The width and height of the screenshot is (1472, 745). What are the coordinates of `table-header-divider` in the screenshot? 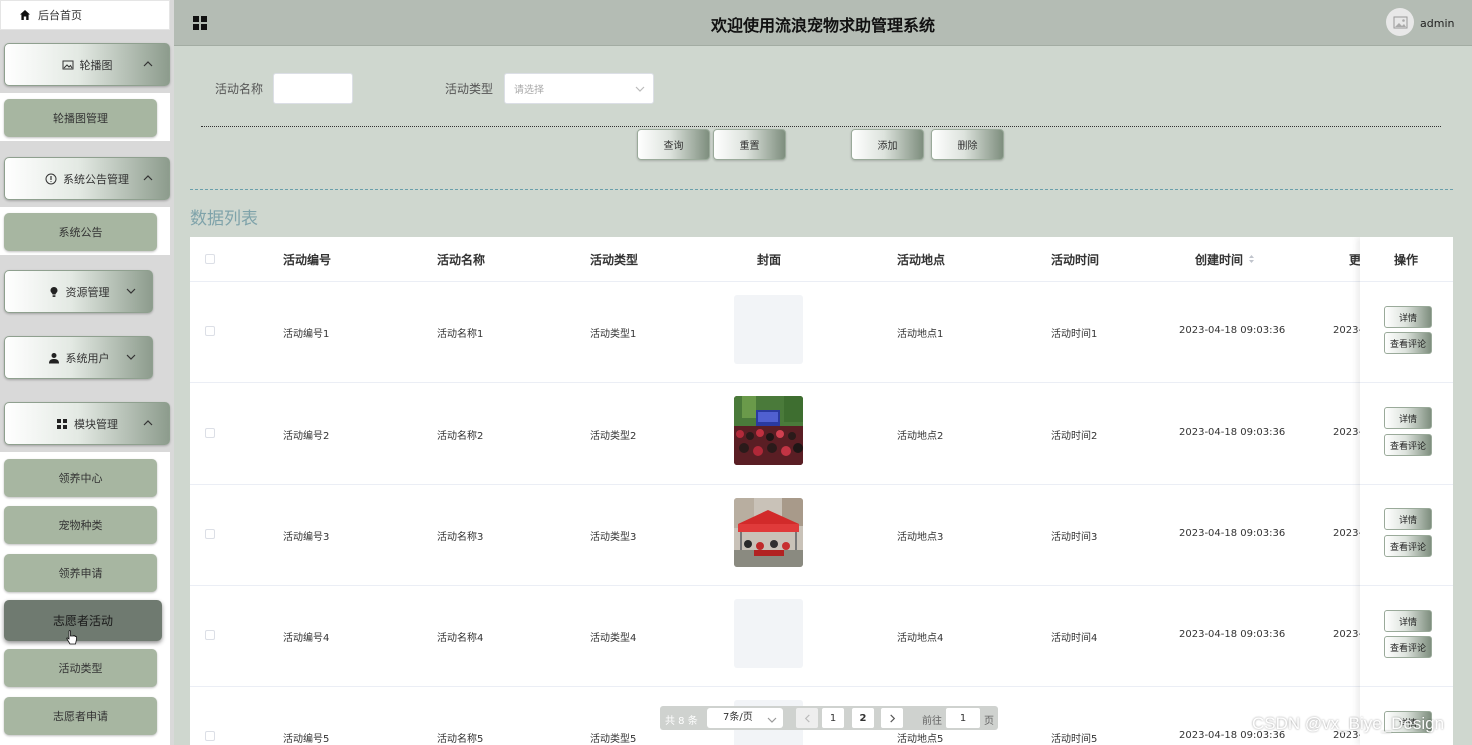 It's located at (1406, 281).